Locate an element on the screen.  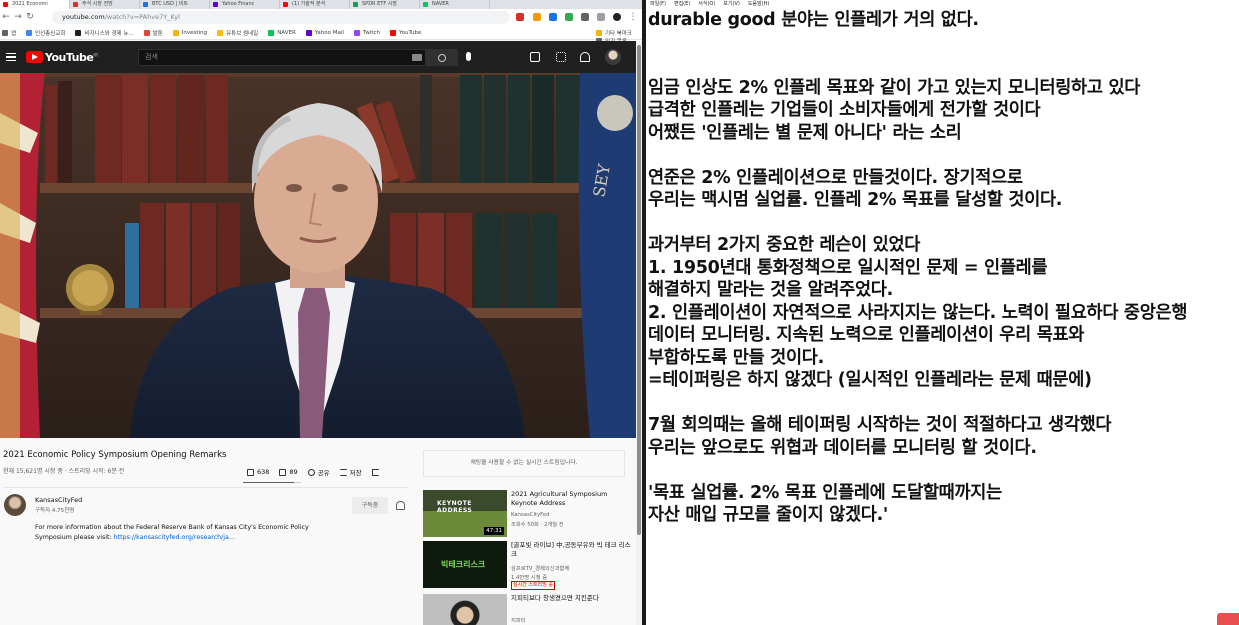
report-button is located at coordinates (376, 472).